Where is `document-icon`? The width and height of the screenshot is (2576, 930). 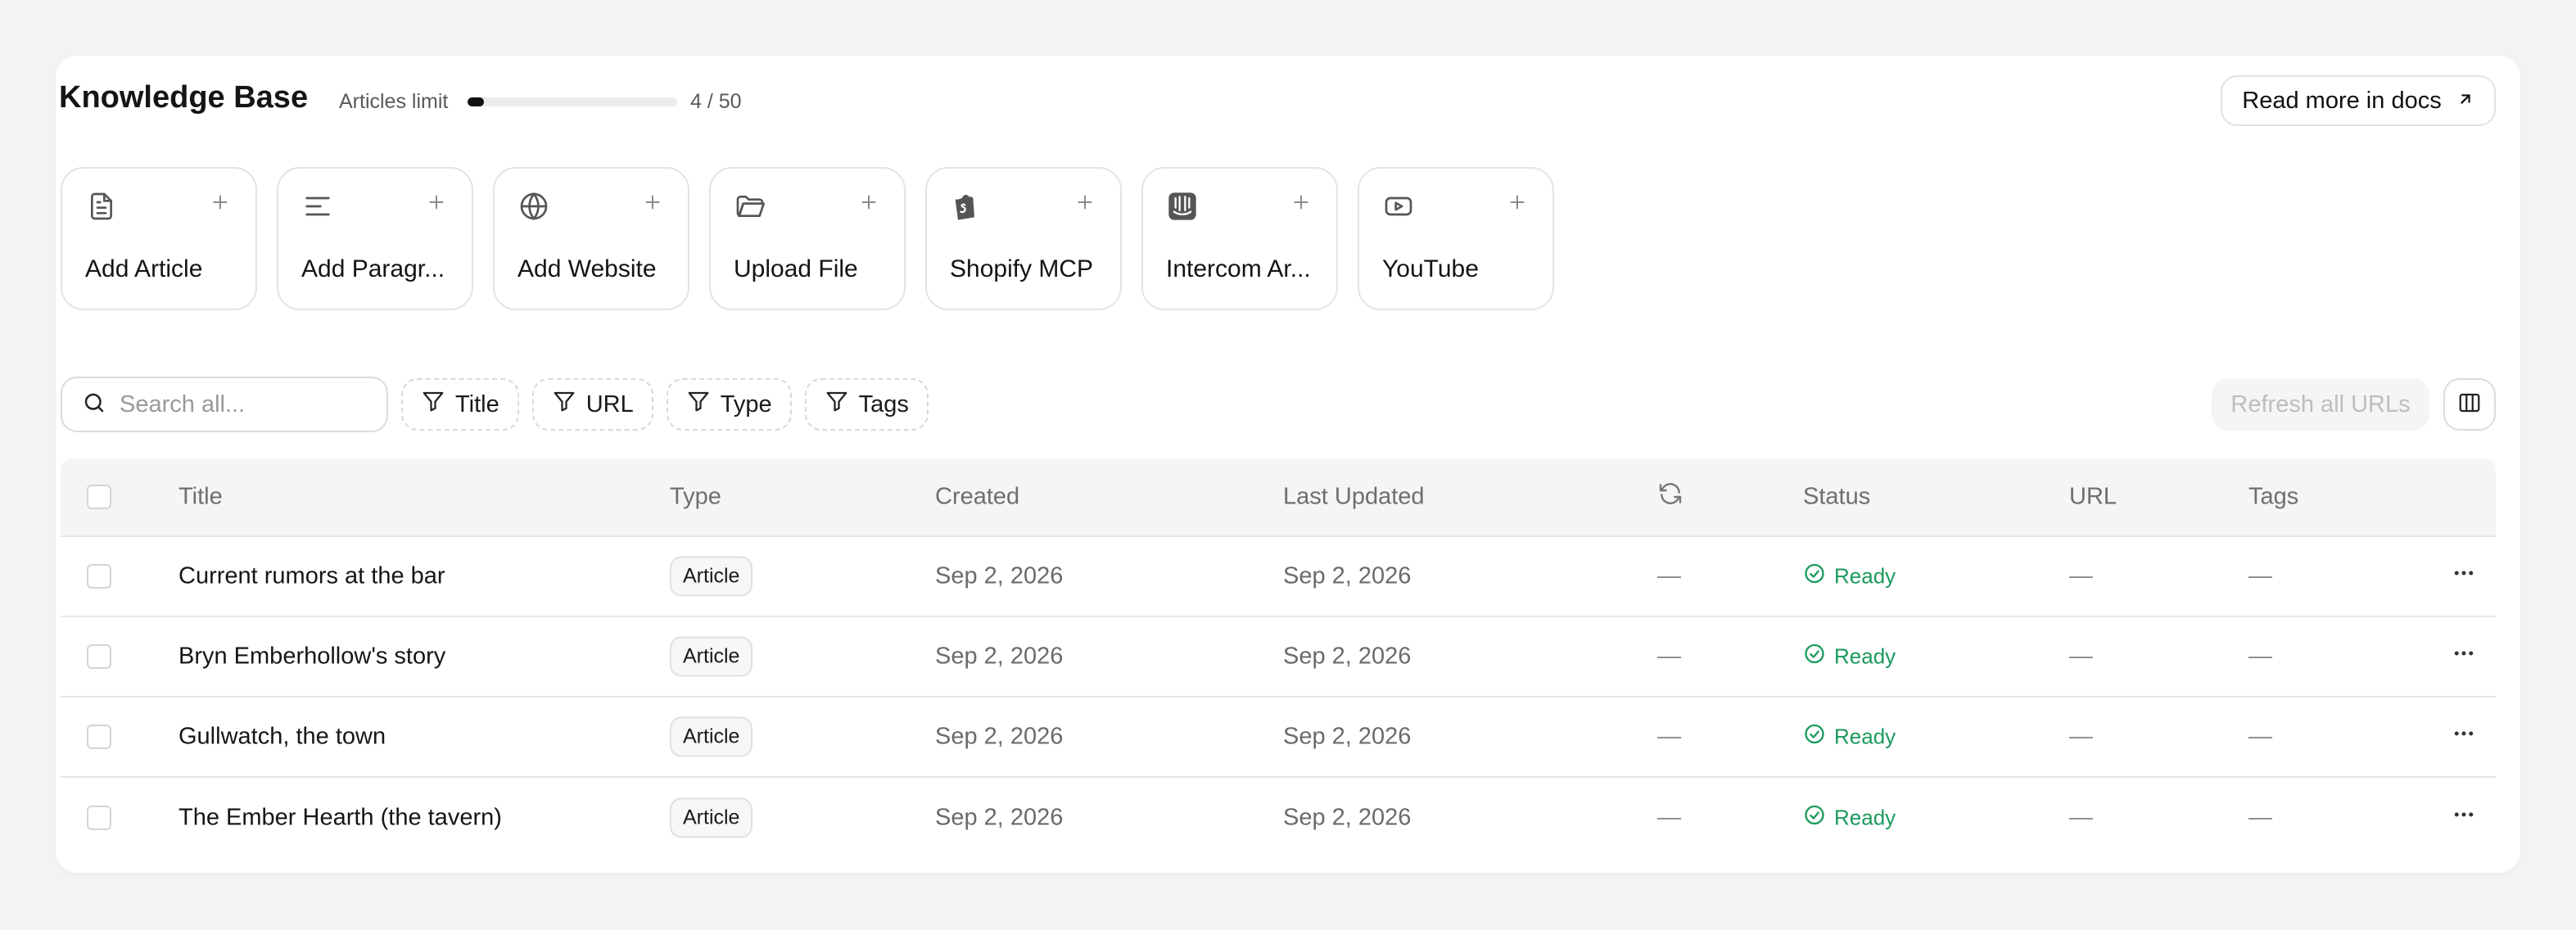 document-icon is located at coordinates (101, 206).